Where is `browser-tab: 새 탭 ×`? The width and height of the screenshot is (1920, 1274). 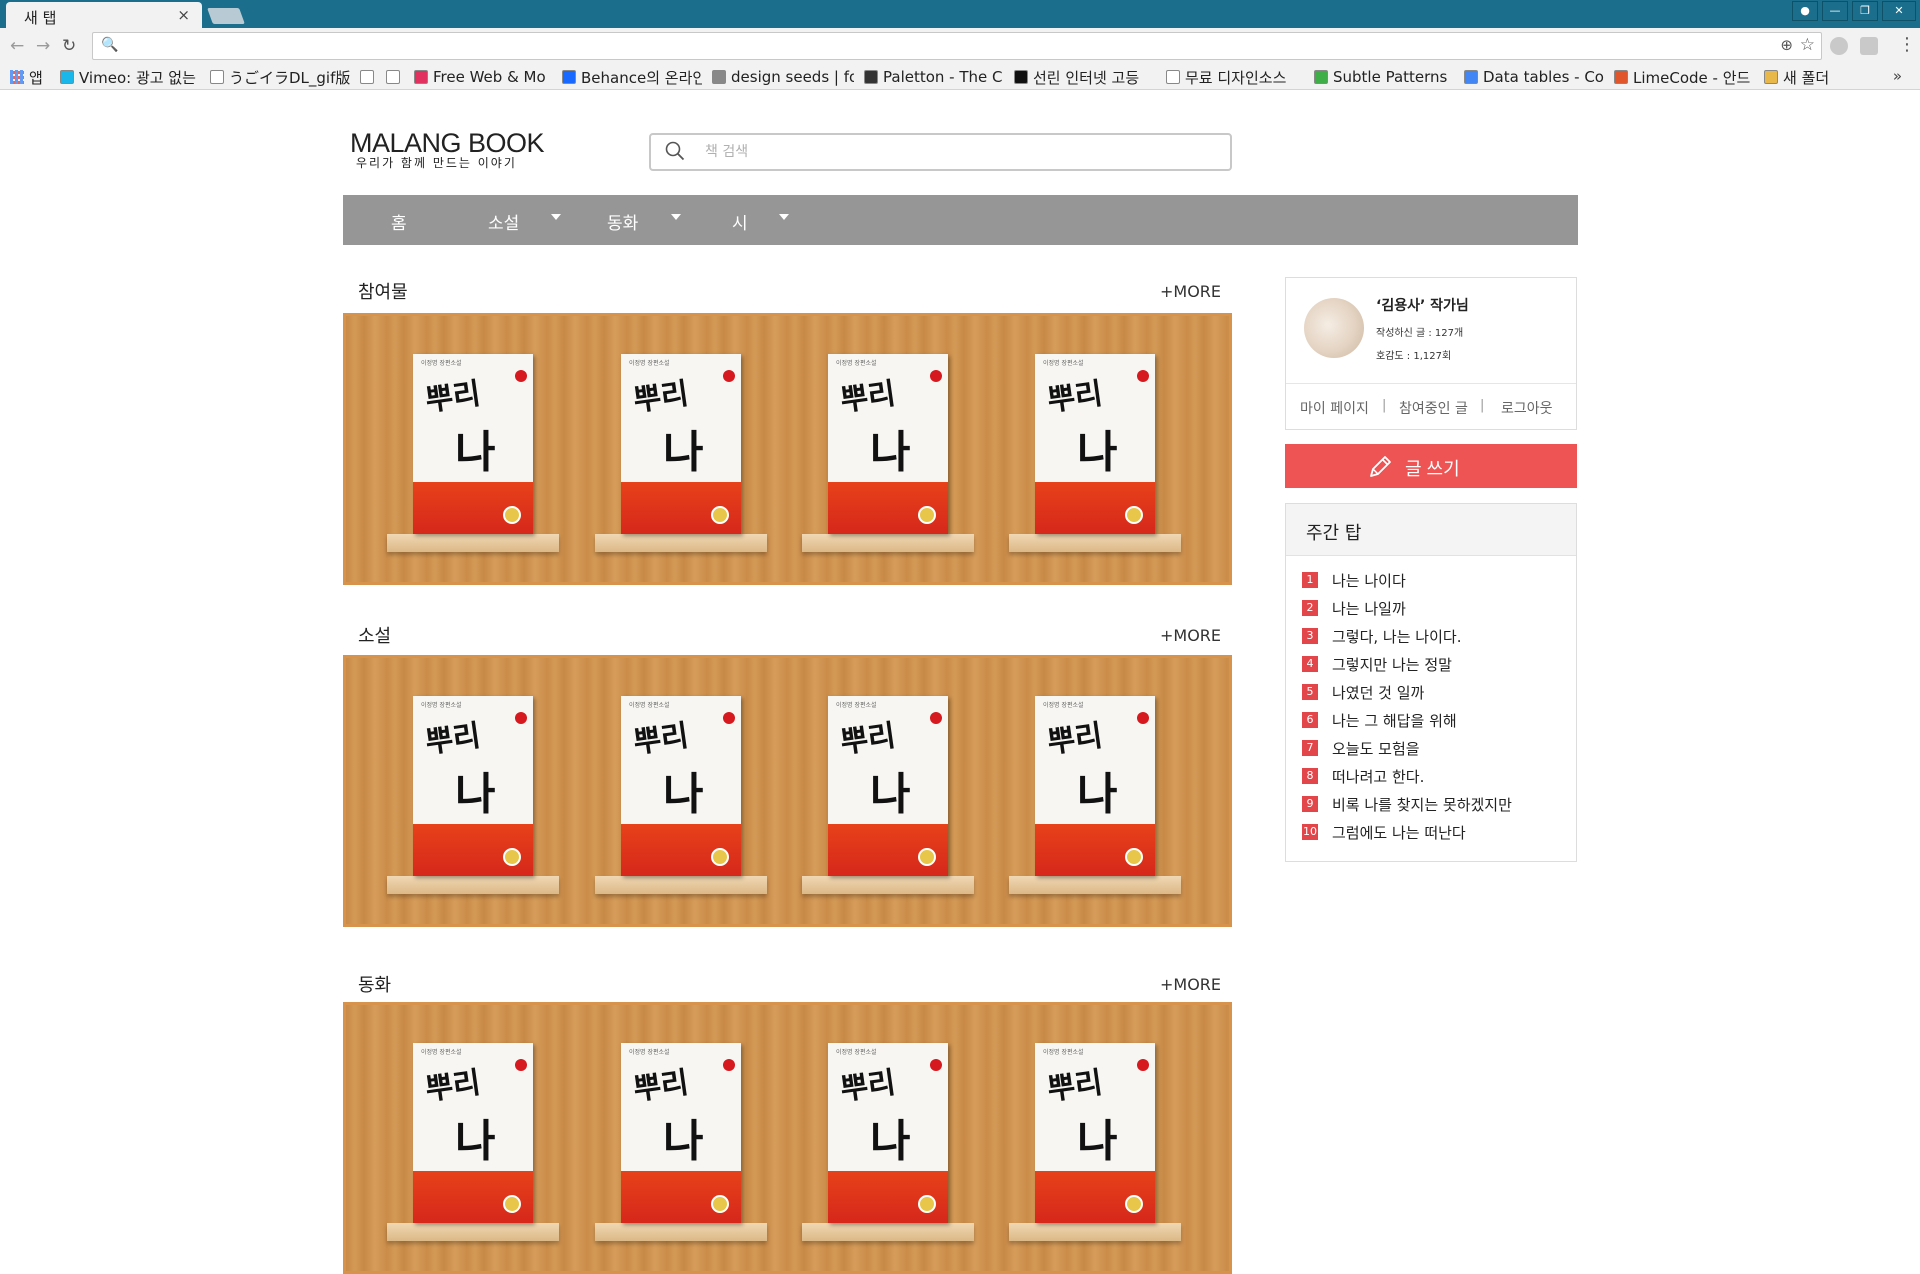
browser-tab: 새 탭 × is located at coordinates (104, 15).